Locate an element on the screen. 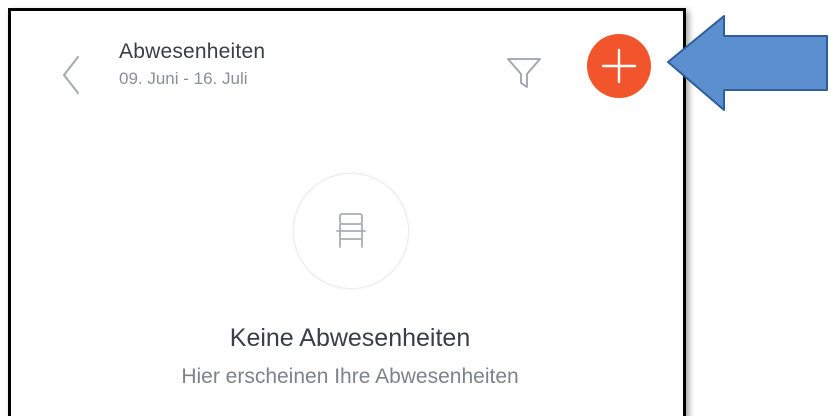 The image size is (831, 416). chevron-left-icon is located at coordinates (71, 75).